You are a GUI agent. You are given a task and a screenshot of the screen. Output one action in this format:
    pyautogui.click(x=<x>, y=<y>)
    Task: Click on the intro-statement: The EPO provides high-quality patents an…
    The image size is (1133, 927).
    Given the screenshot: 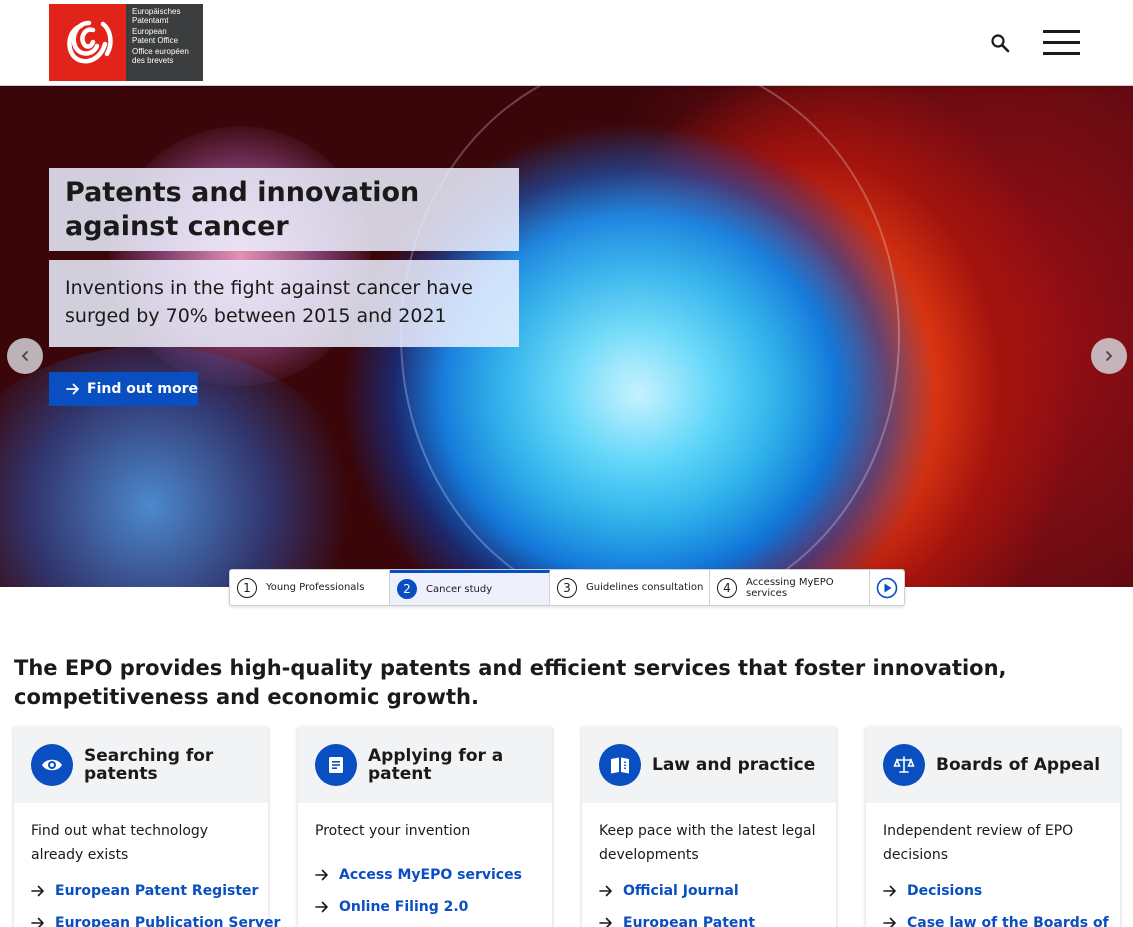 What is the action you would take?
    pyautogui.click(x=510, y=682)
    